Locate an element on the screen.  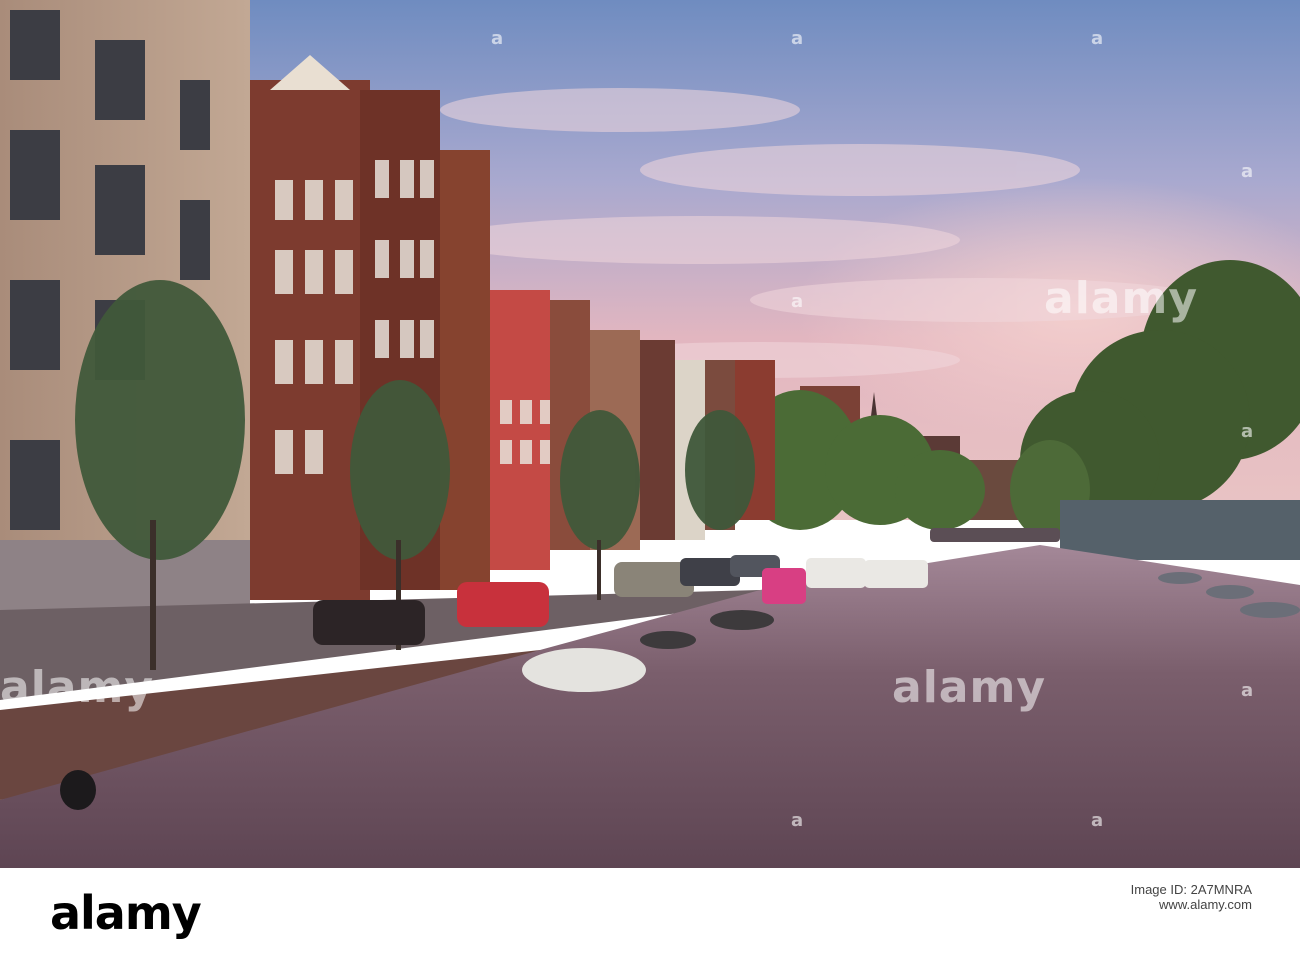
footer-url: www.alamy.com is located at coordinates (1205, 904).